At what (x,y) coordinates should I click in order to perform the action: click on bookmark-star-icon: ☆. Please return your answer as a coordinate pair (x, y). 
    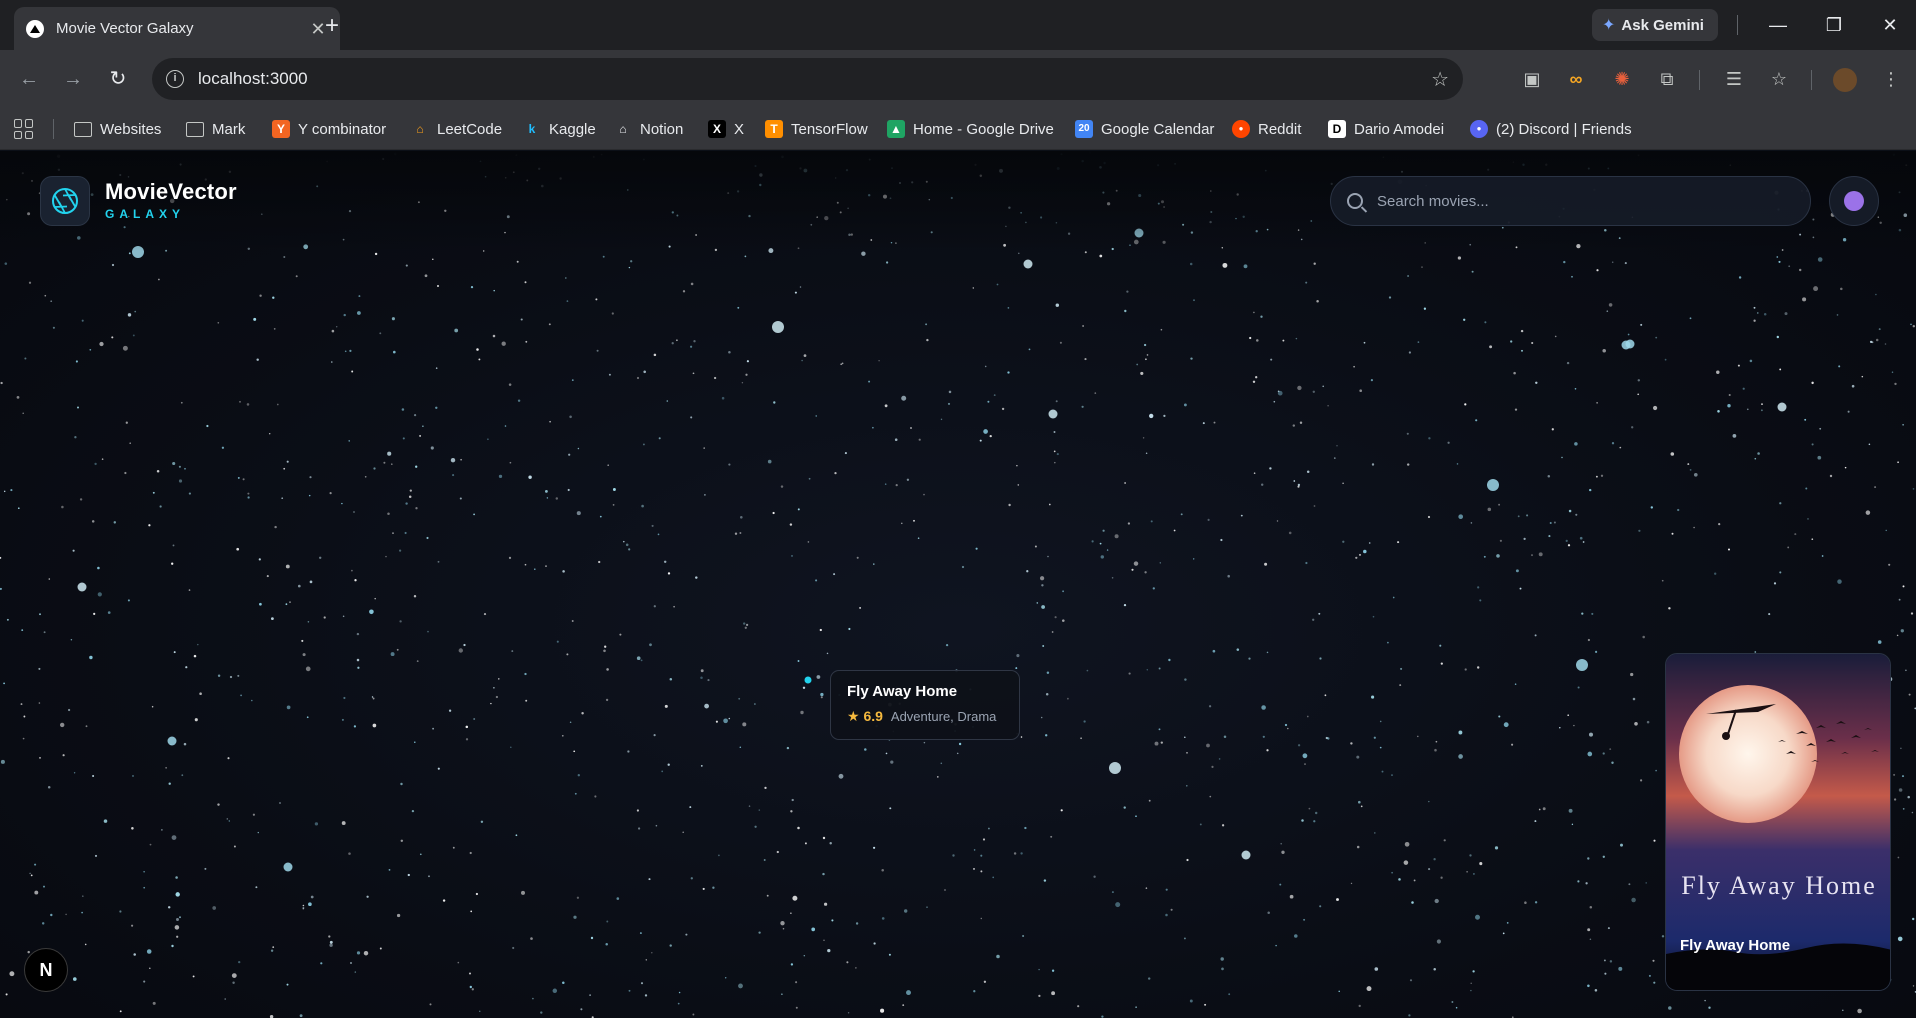
    Looking at the image, I should click on (1440, 79).